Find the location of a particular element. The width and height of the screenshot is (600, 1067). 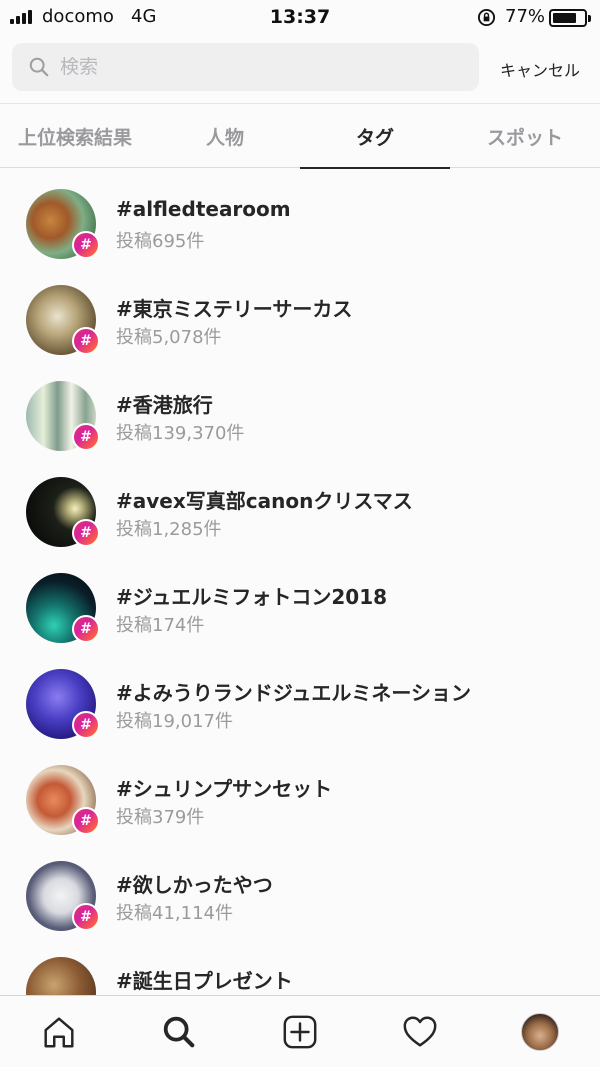

nav-search-button is located at coordinates (179, 1032).